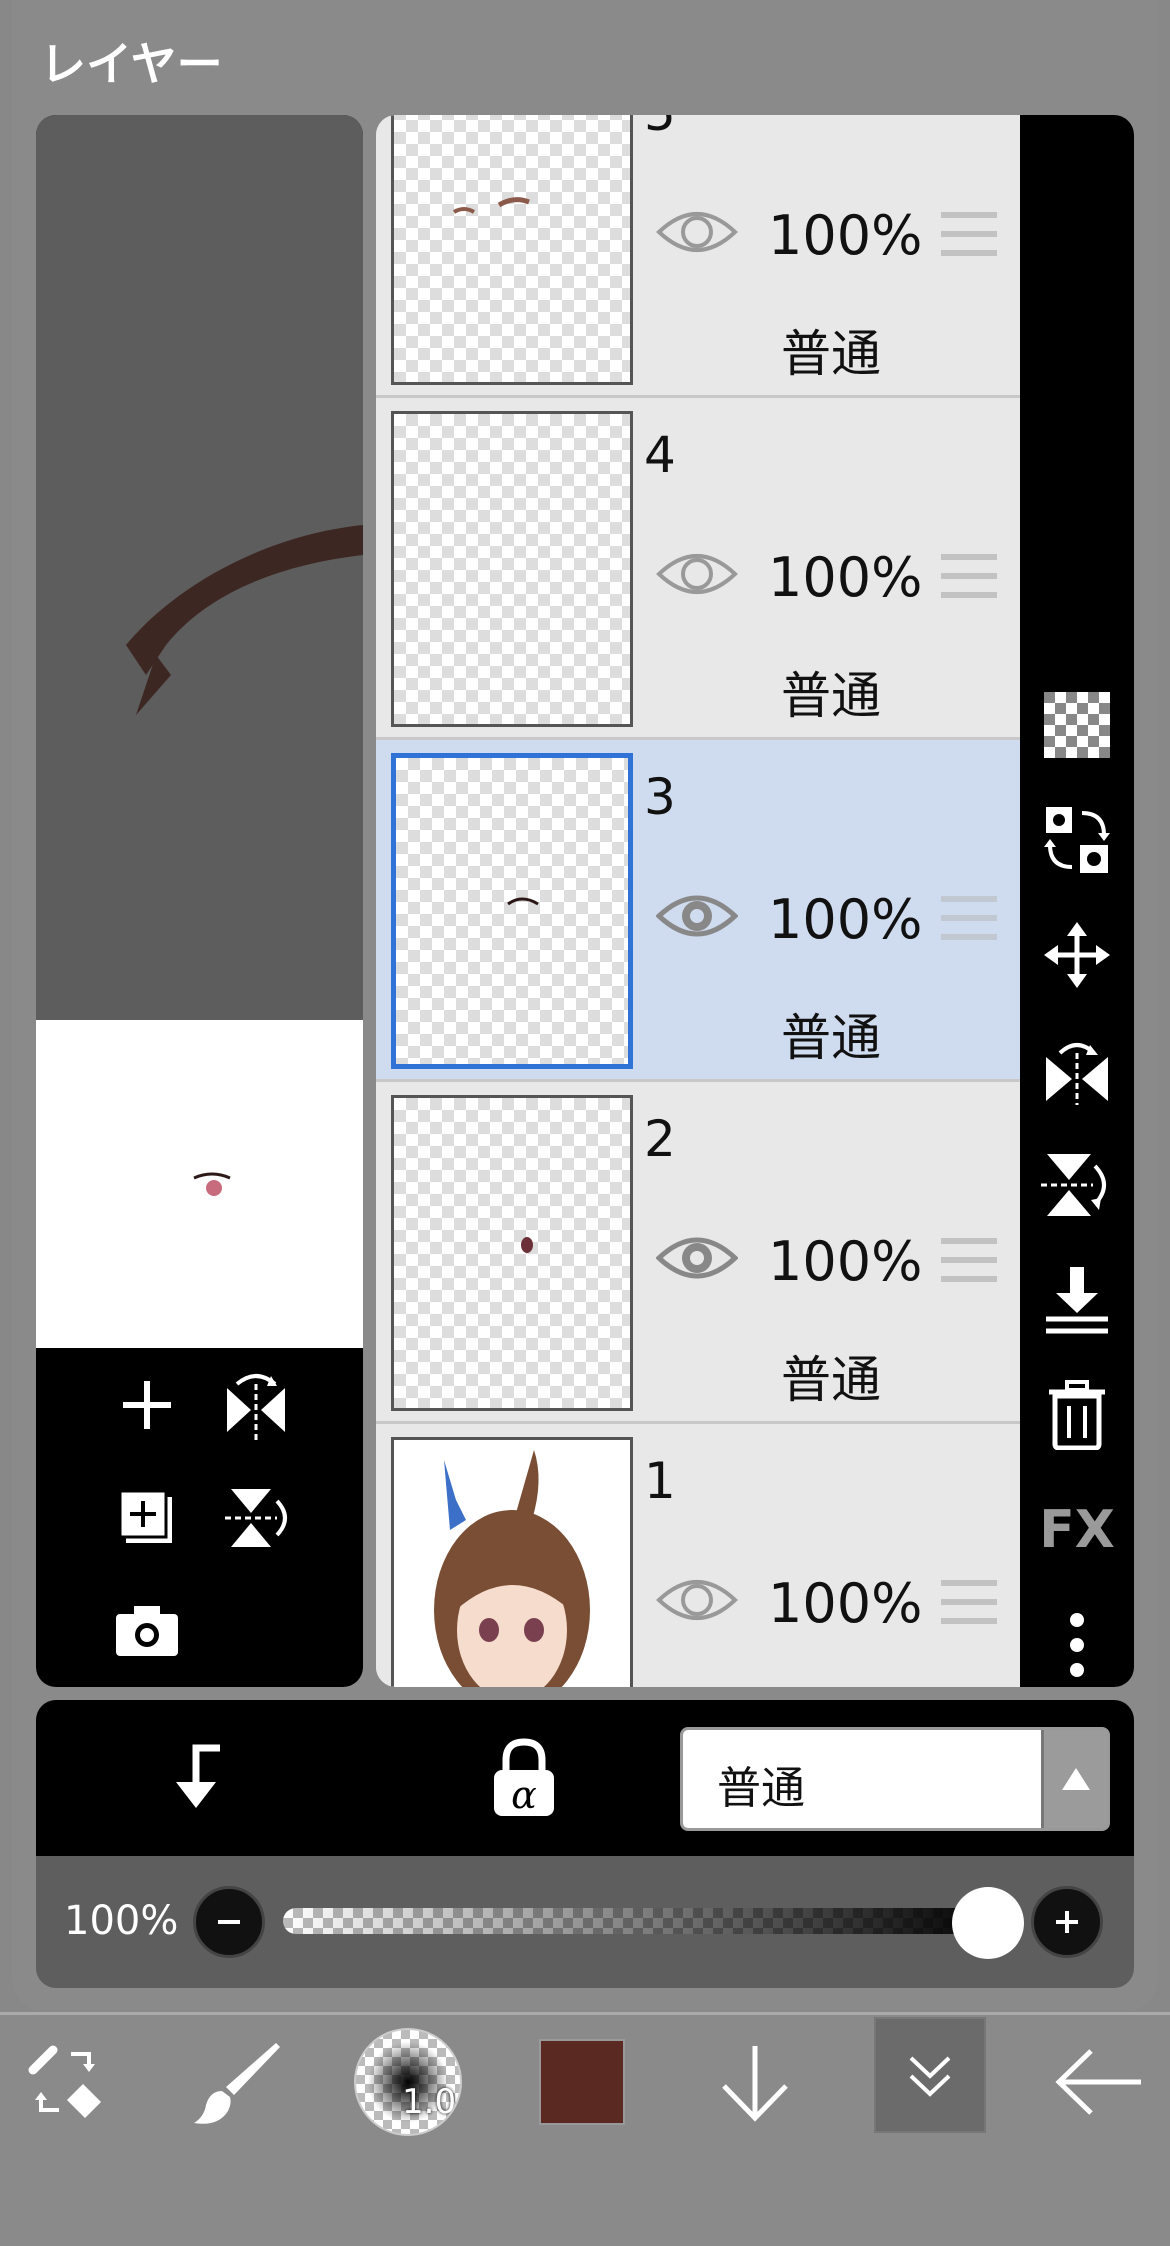  What do you see at coordinates (660, 797) in the screenshot?
I see `layer-number: 3` at bounding box center [660, 797].